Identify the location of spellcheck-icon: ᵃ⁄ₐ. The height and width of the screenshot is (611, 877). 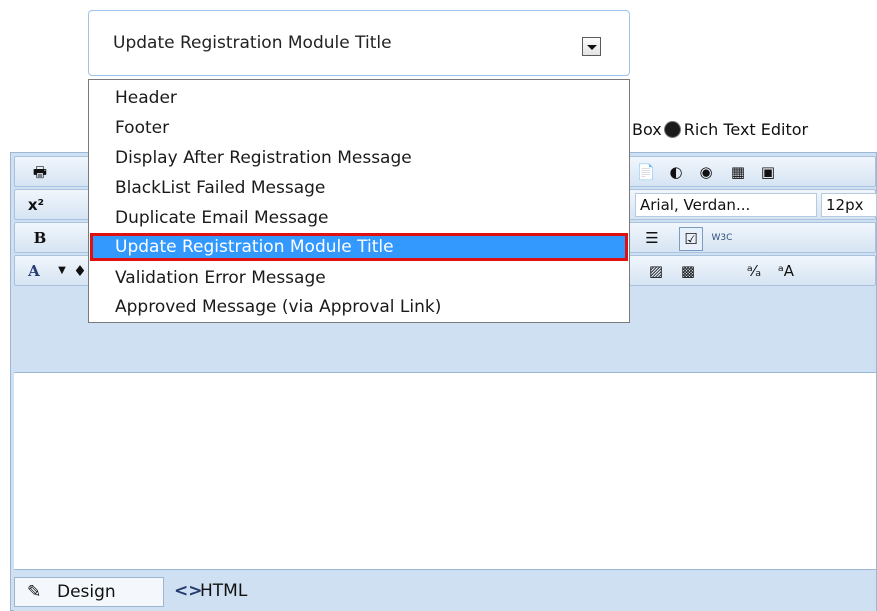
(754, 271).